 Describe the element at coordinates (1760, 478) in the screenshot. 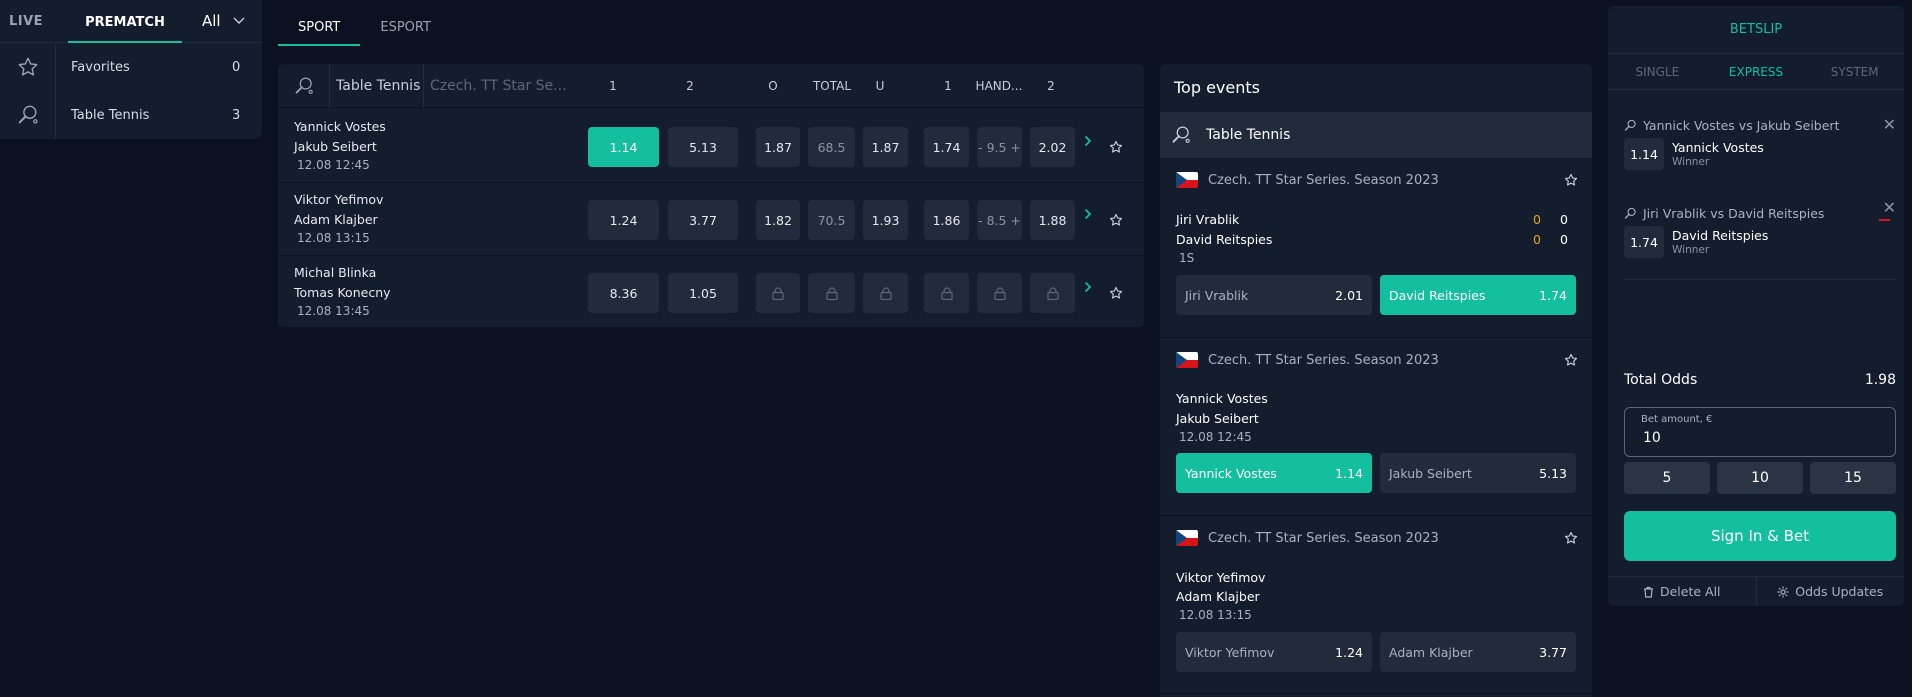

I see `quick-amount-10: 10` at that location.